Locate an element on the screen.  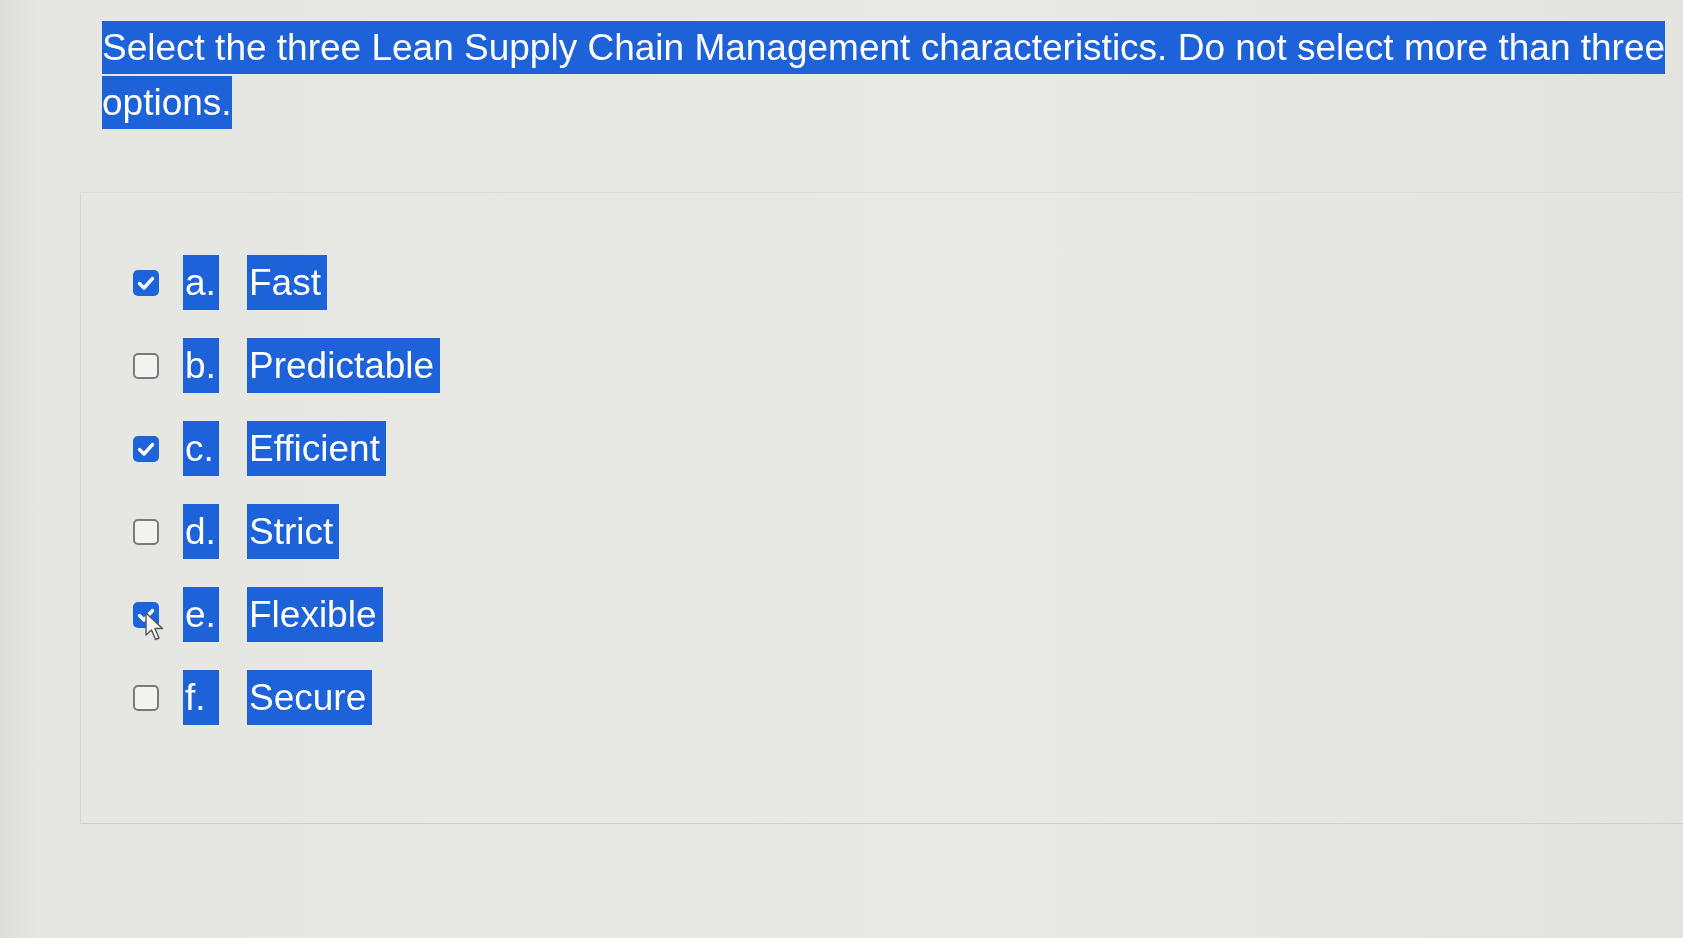
option-letter: e. is located at coordinates (201, 614).